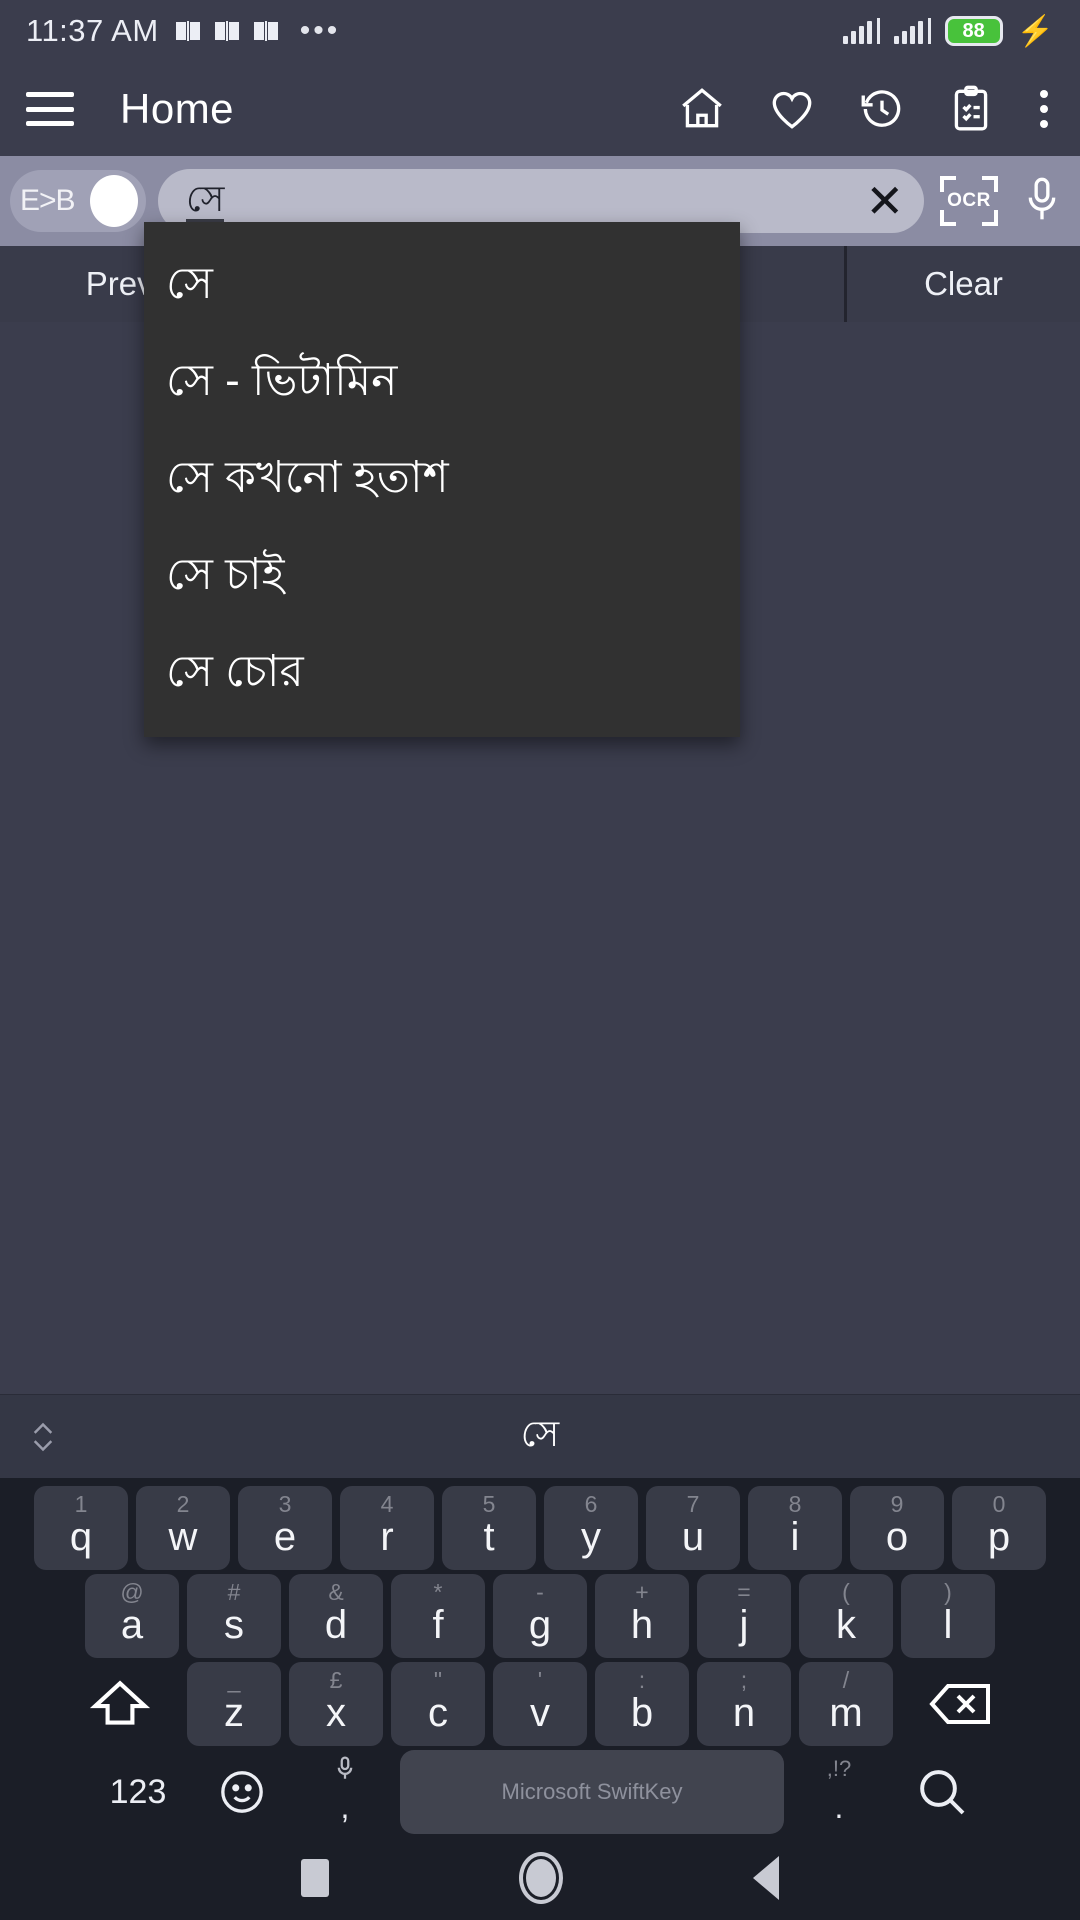  Describe the element at coordinates (999, 1537) in the screenshot. I see `key-label: p` at that location.